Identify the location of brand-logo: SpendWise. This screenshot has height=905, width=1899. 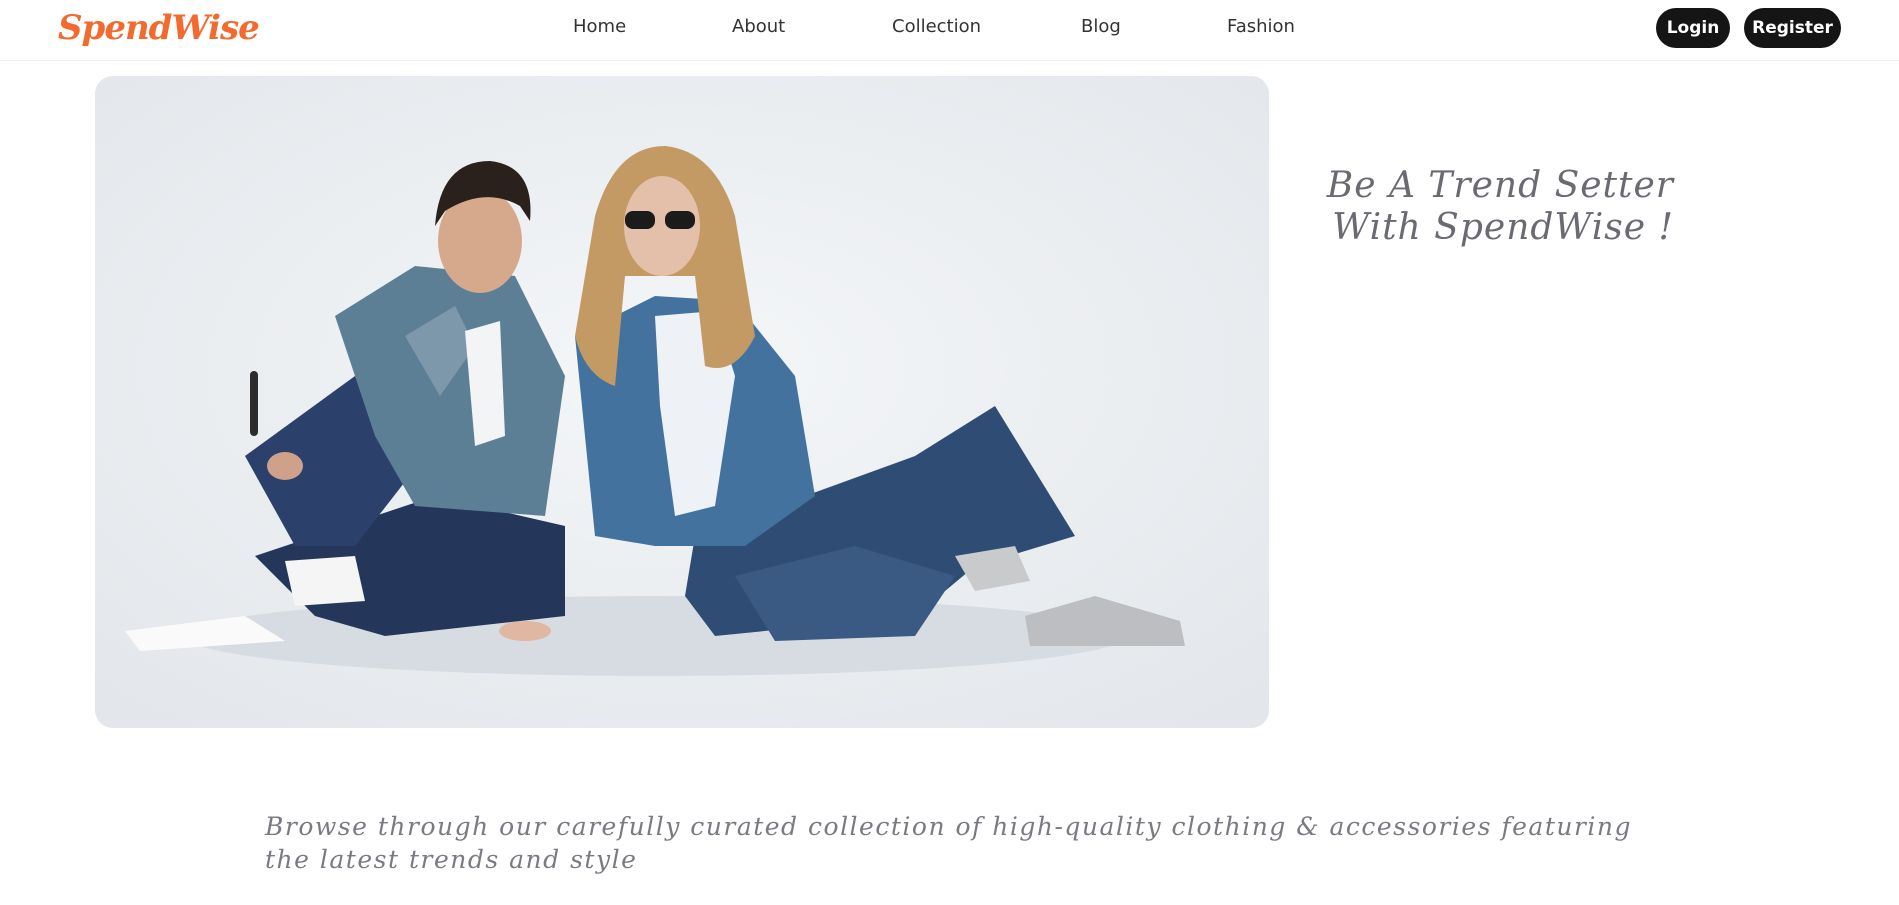
(159, 28).